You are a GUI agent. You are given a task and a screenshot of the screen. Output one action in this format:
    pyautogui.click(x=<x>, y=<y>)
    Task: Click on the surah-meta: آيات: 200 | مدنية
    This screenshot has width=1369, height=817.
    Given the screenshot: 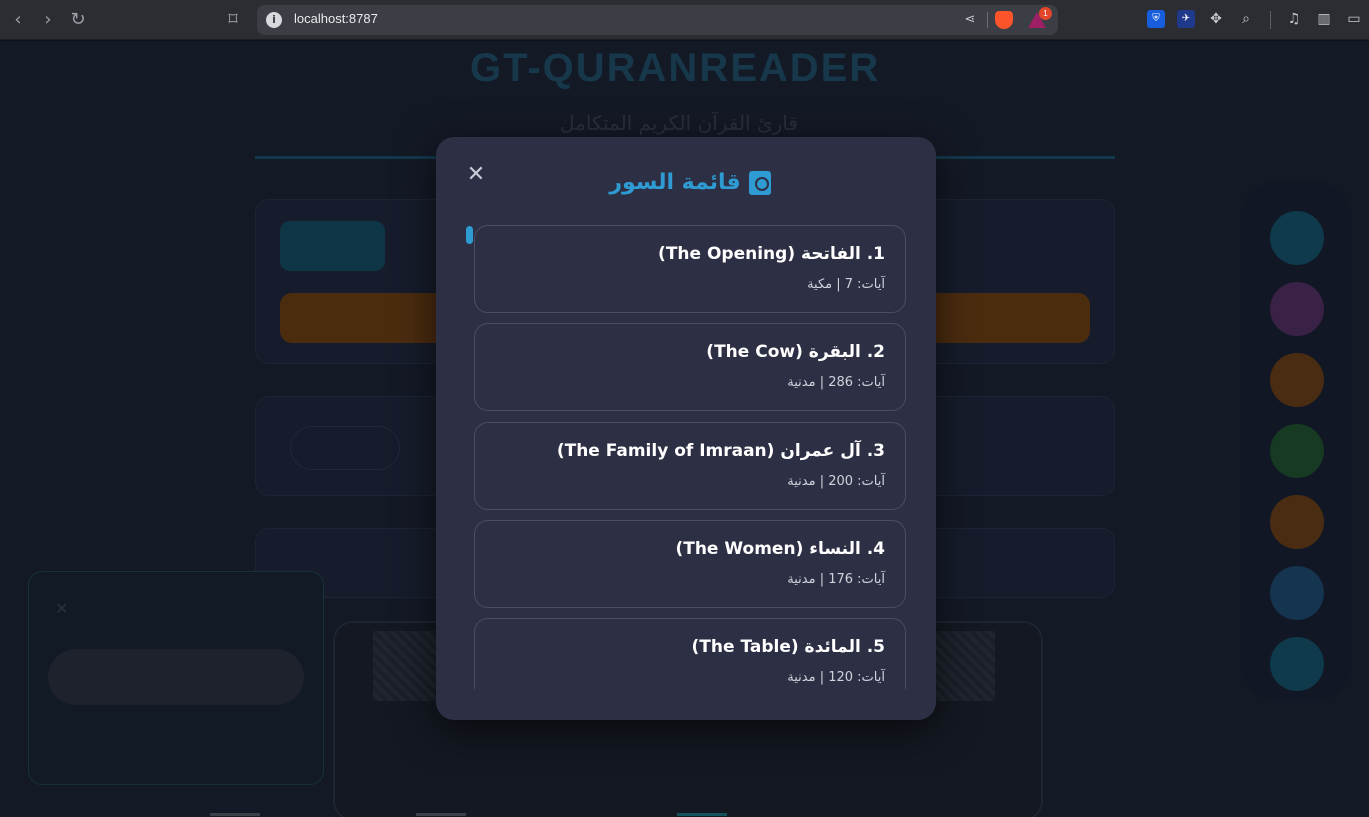 What is the action you would take?
    pyautogui.click(x=836, y=481)
    